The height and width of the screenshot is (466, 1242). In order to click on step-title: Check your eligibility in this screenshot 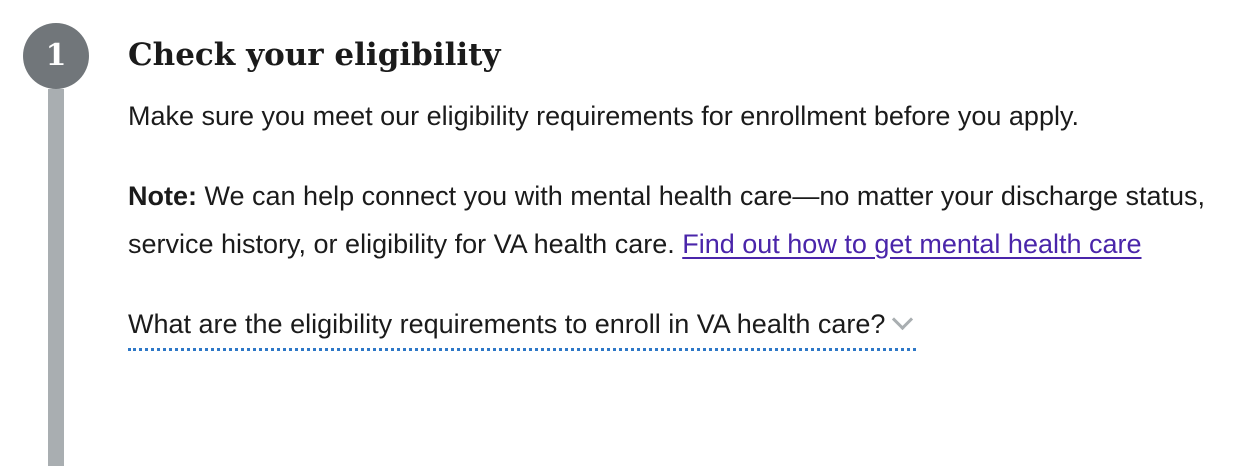, I will do `click(314, 55)`.